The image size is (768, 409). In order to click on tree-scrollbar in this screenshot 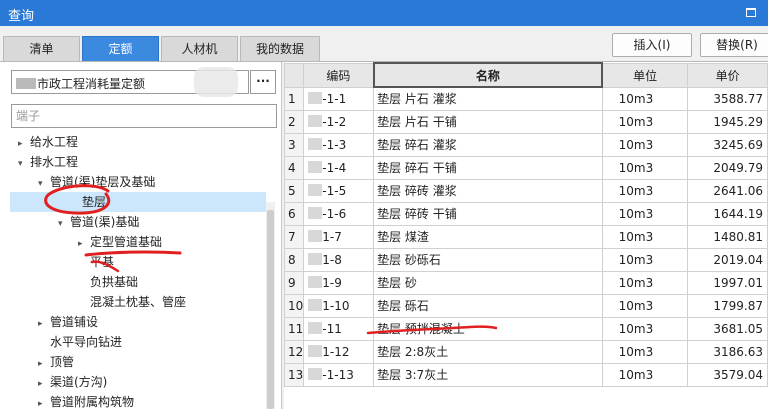, I will do `click(270, 305)`.